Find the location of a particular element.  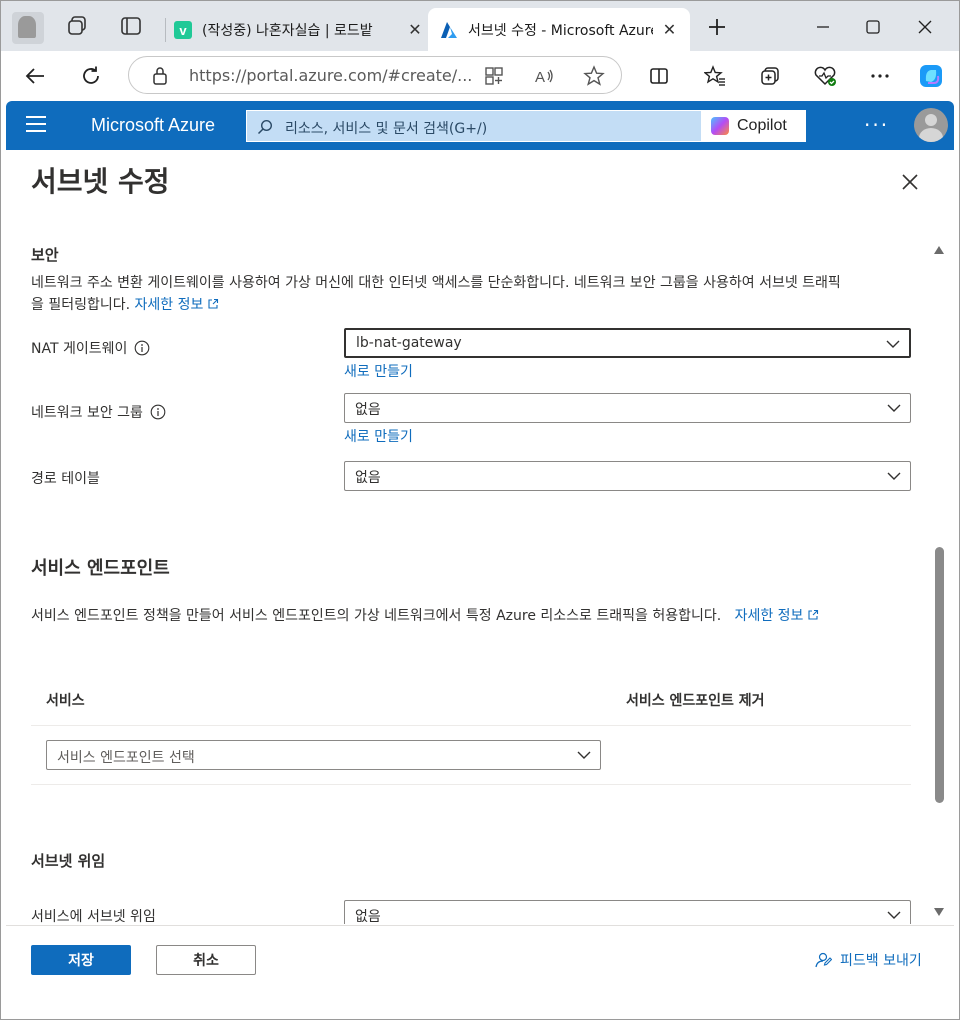

save-button: 저장 is located at coordinates (81, 960).